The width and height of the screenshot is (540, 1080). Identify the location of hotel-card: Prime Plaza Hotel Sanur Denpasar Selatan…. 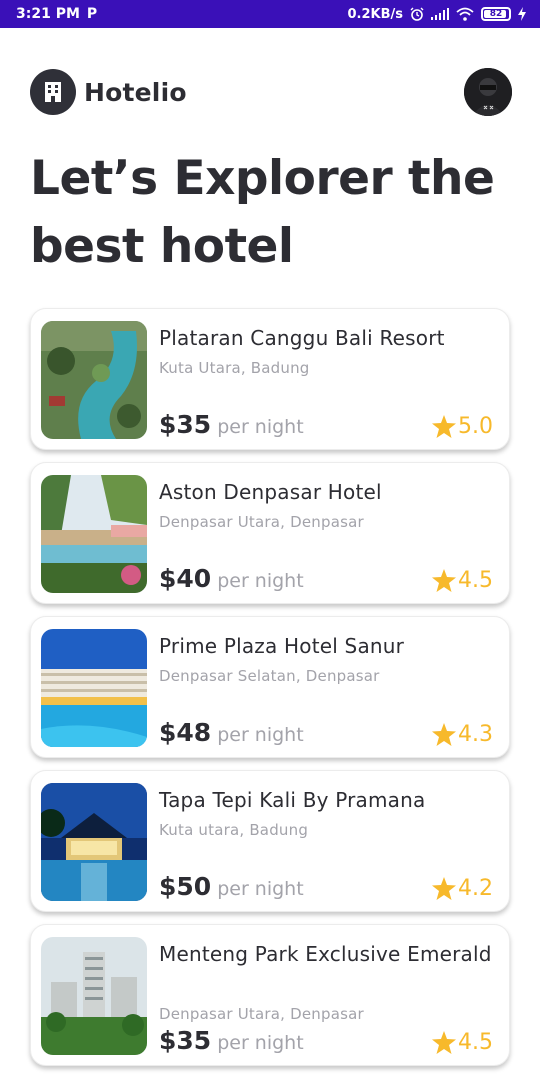
(270, 687).